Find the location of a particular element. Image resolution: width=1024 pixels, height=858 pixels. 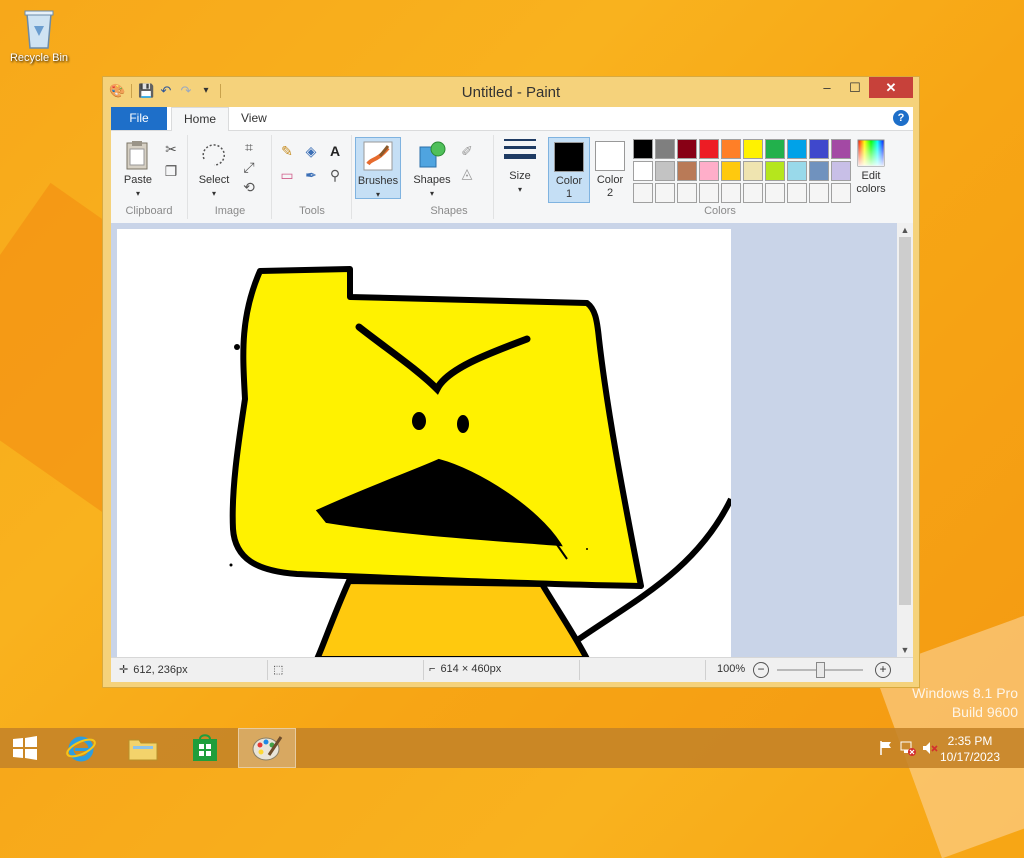

network-error-icon is located at coordinates (908, 748).